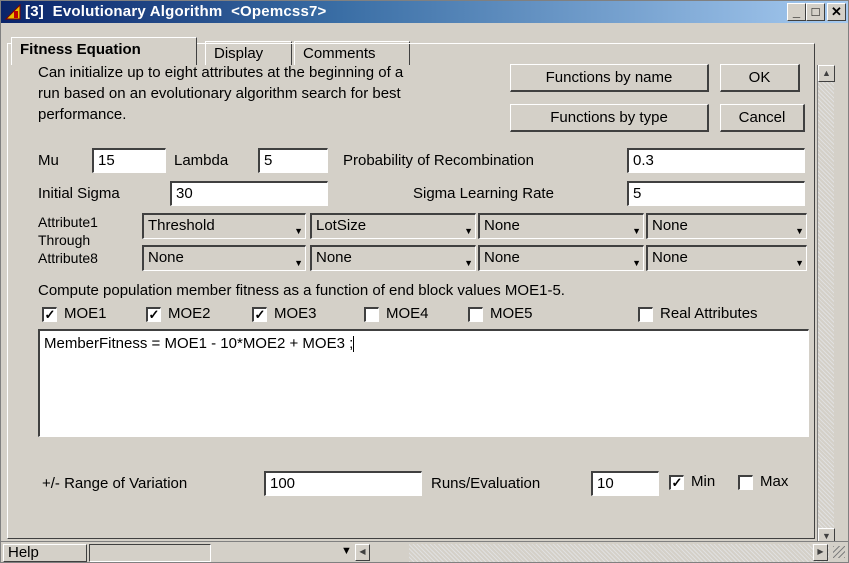  I want to click on mu-input: 15, so click(129, 160).